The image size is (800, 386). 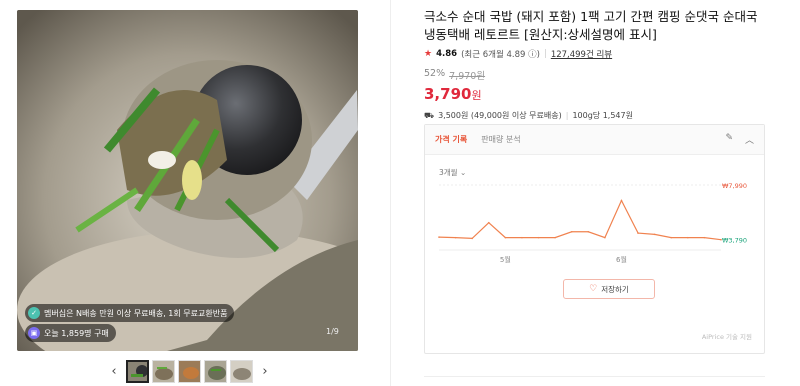 What do you see at coordinates (332, 331) in the screenshot?
I see `image-counter: 1/9` at bounding box center [332, 331].